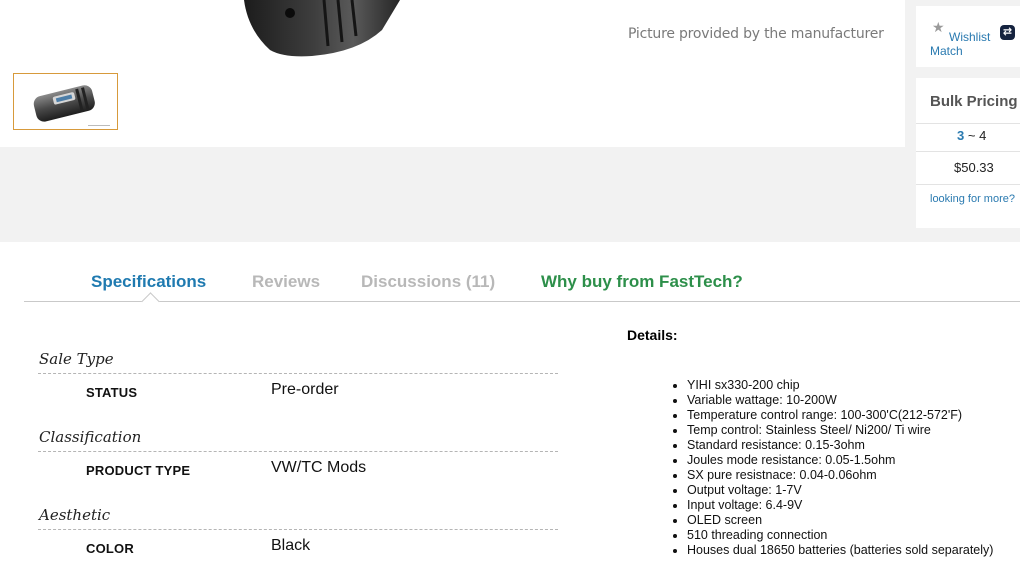 Image resolution: width=1020 pixels, height=564 pixels. Describe the element at coordinates (65, 101) in the screenshot. I see `thumbnail-image` at that location.